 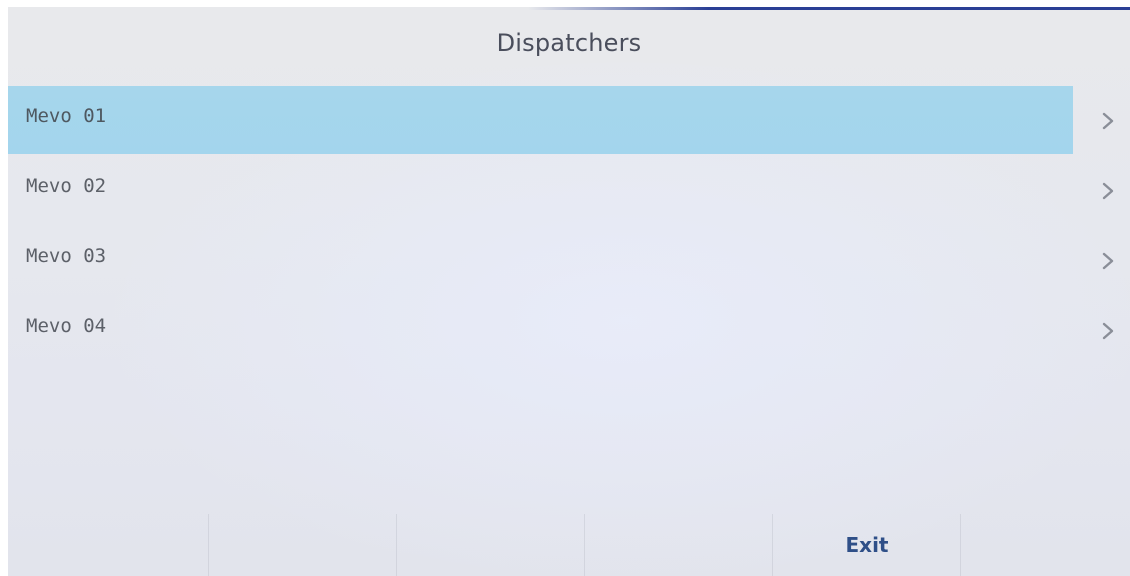 What do you see at coordinates (66, 326) in the screenshot?
I see `list-item-label: Mevo 04` at bounding box center [66, 326].